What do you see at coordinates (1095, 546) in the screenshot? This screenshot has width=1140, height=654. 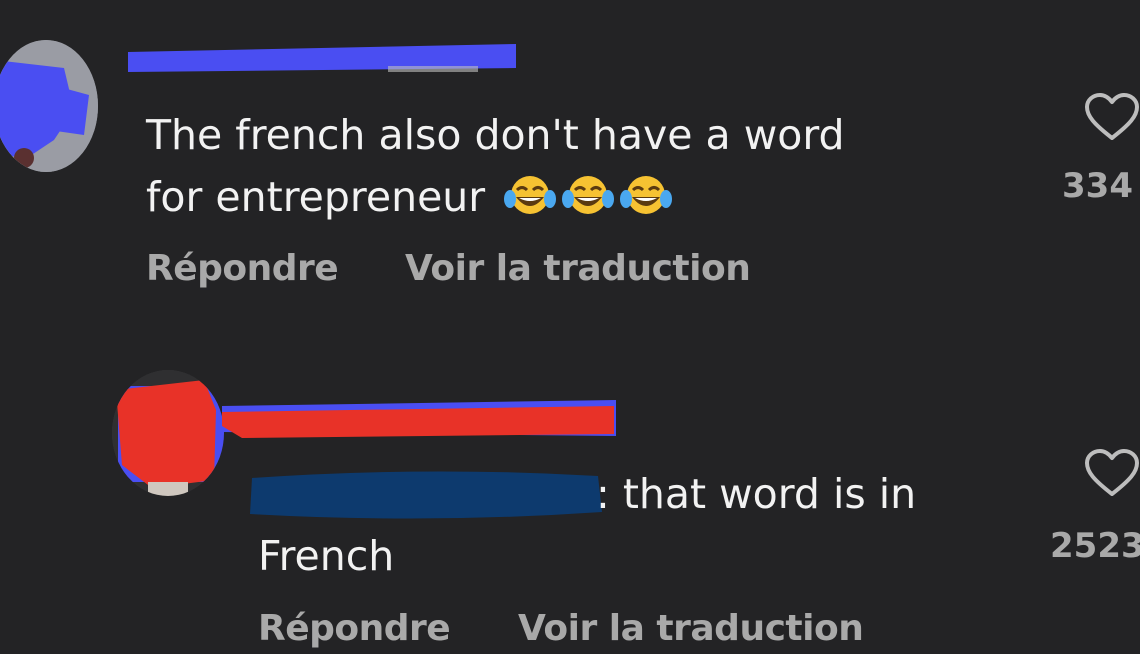 I see `like-count: 2523` at bounding box center [1095, 546].